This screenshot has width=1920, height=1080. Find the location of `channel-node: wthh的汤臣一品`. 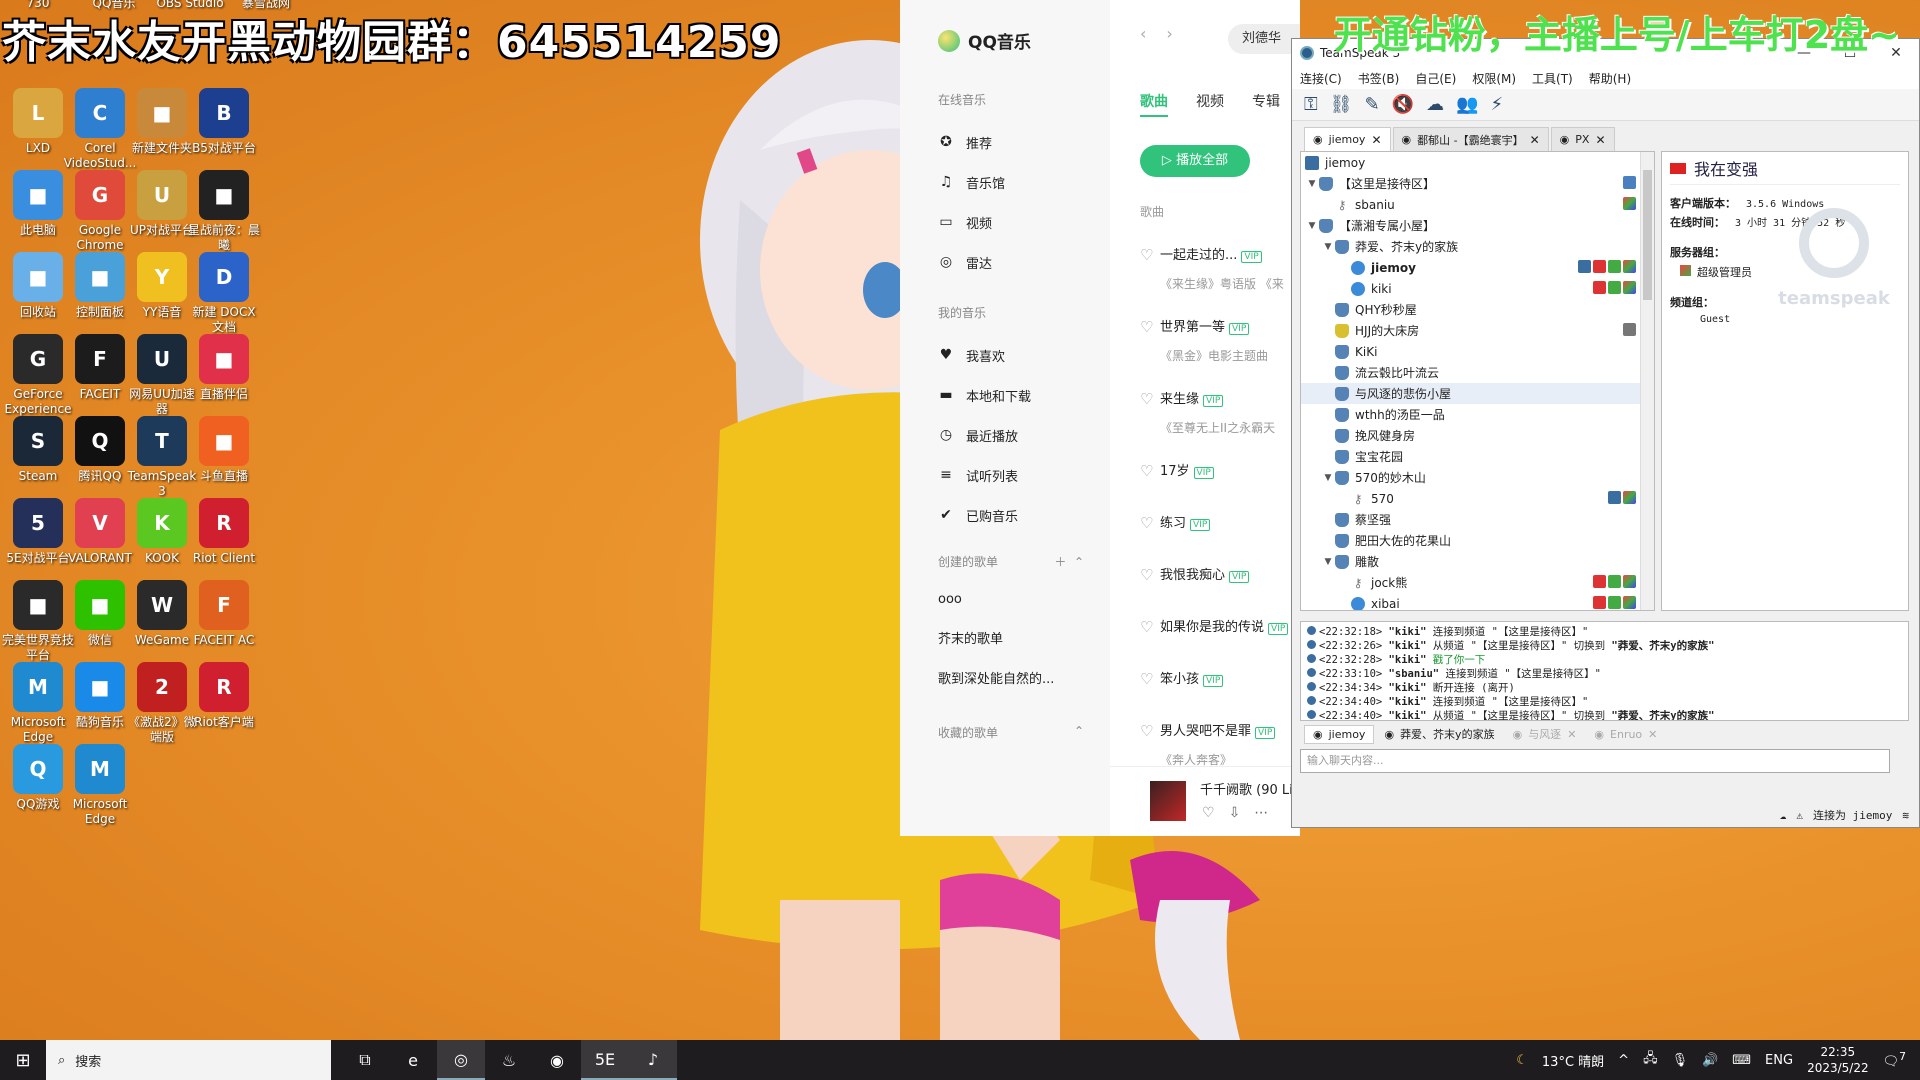

channel-node: wthh的汤臣一品 is located at coordinates (1477, 414).